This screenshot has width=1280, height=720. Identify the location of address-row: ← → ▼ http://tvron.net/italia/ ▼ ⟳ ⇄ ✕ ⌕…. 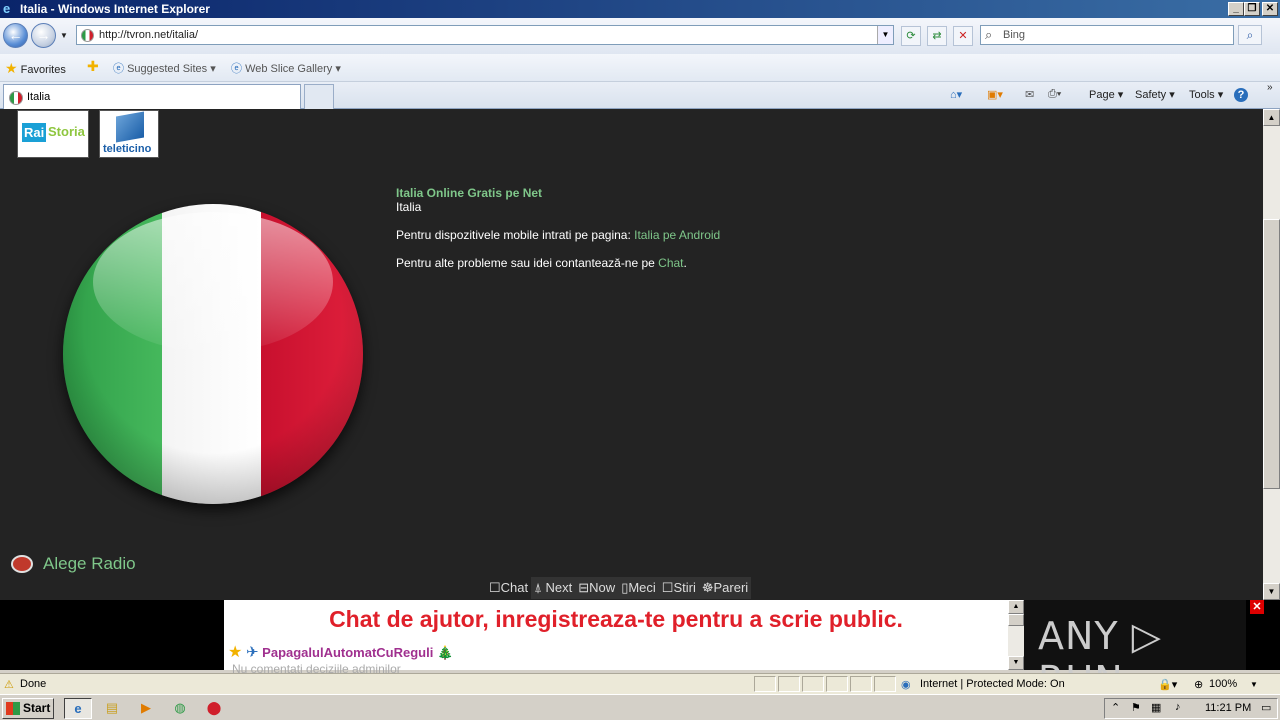
(640, 36).